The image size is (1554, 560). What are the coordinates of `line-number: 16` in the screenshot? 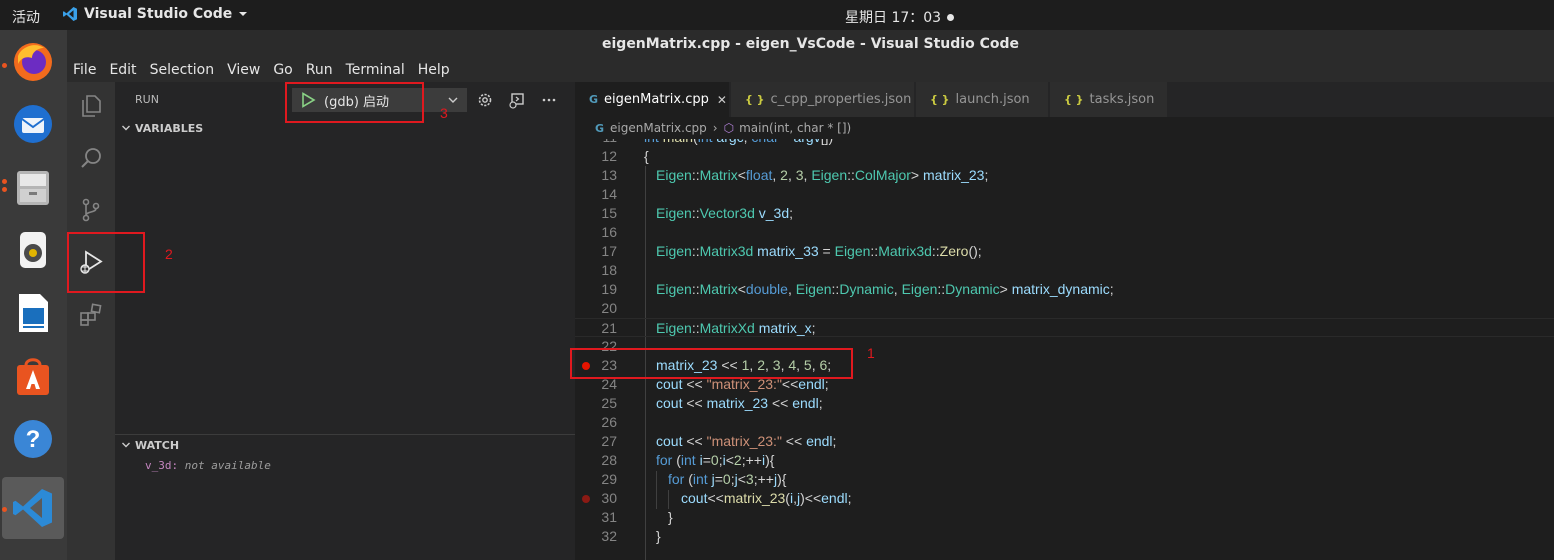 It's located at (609, 232).